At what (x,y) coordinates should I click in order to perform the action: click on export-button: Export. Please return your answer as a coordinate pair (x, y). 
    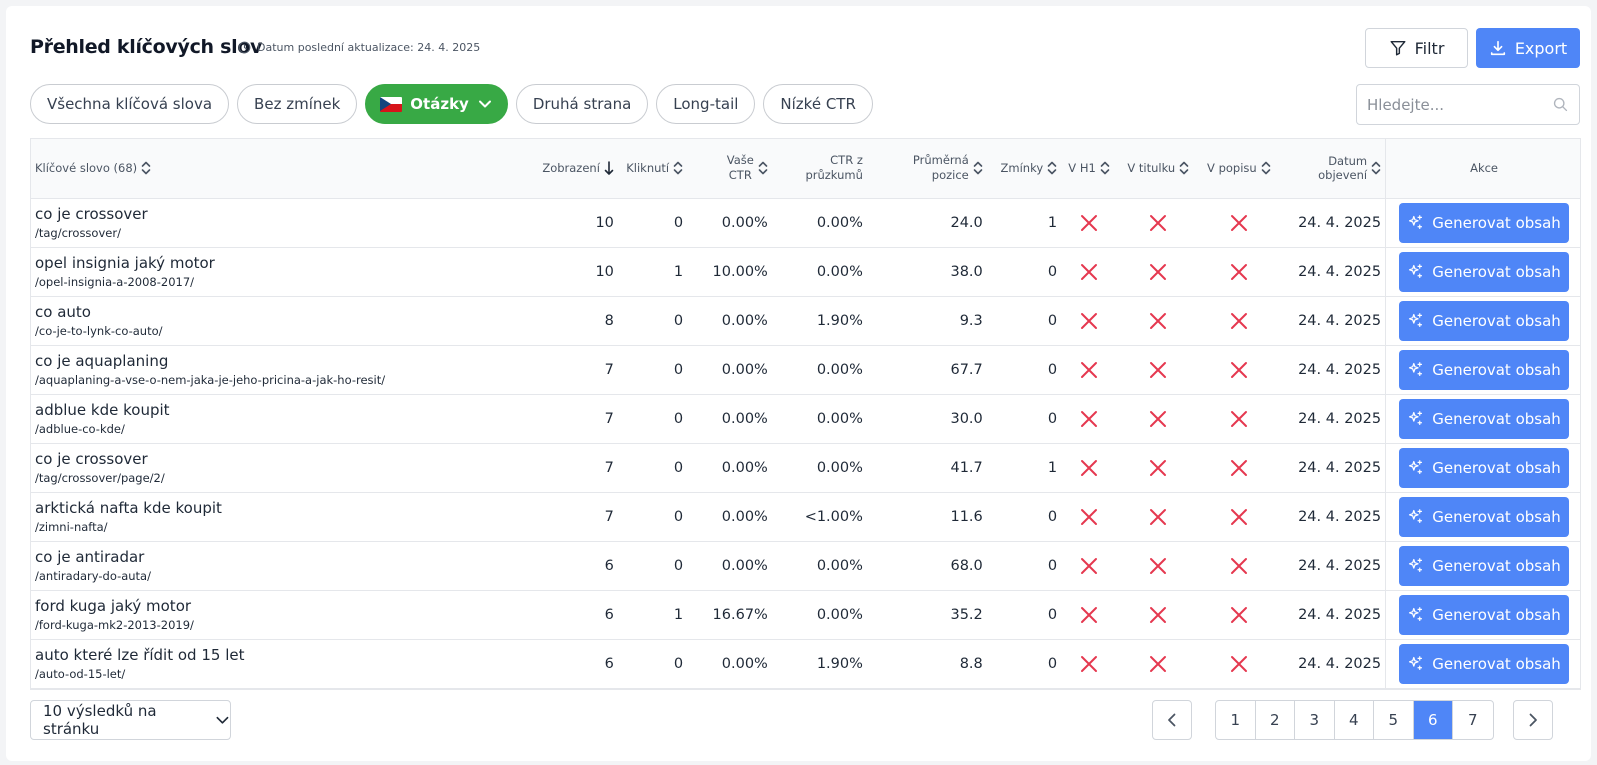
    Looking at the image, I should click on (1528, 48).